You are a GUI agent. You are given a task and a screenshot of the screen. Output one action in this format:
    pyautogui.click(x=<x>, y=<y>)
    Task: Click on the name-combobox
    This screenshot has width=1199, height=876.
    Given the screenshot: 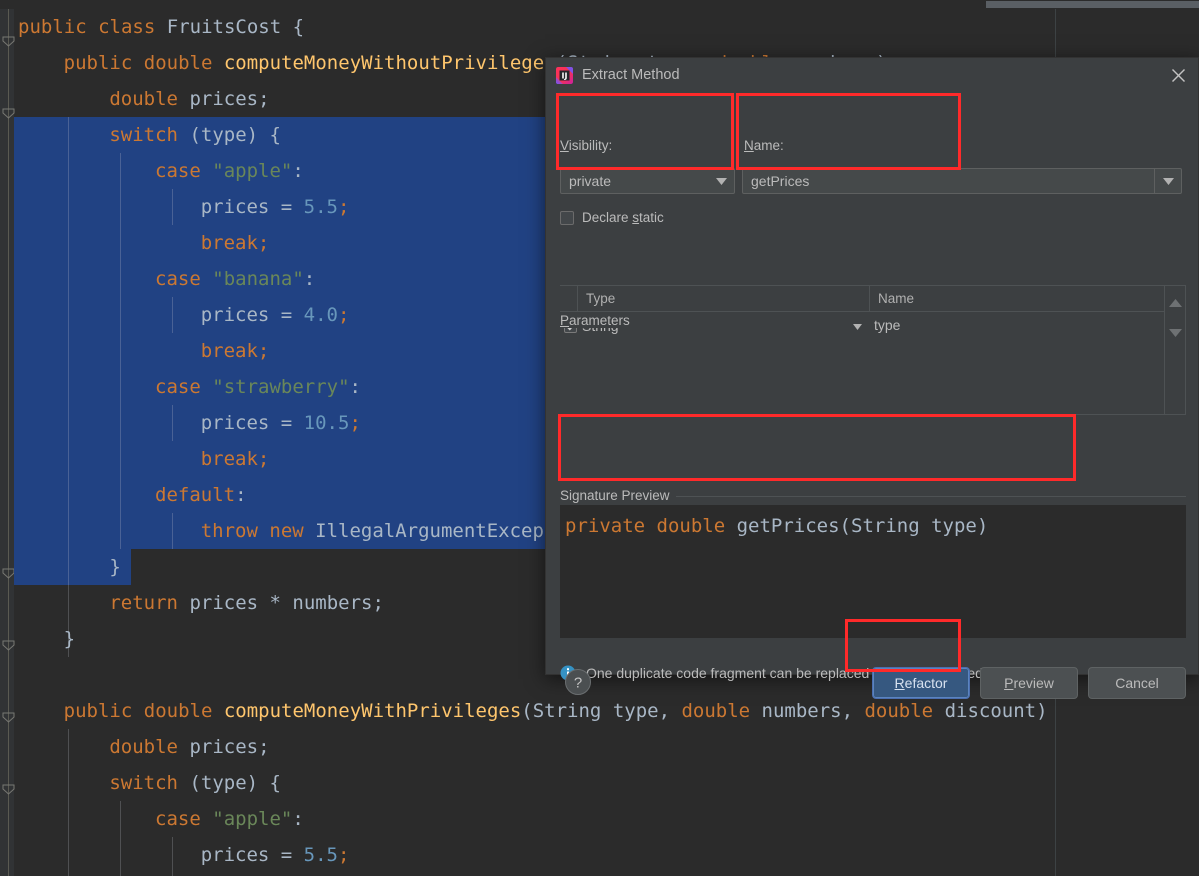 What is the action you would take?
    pyautogui.click(x=962, y=181)
    